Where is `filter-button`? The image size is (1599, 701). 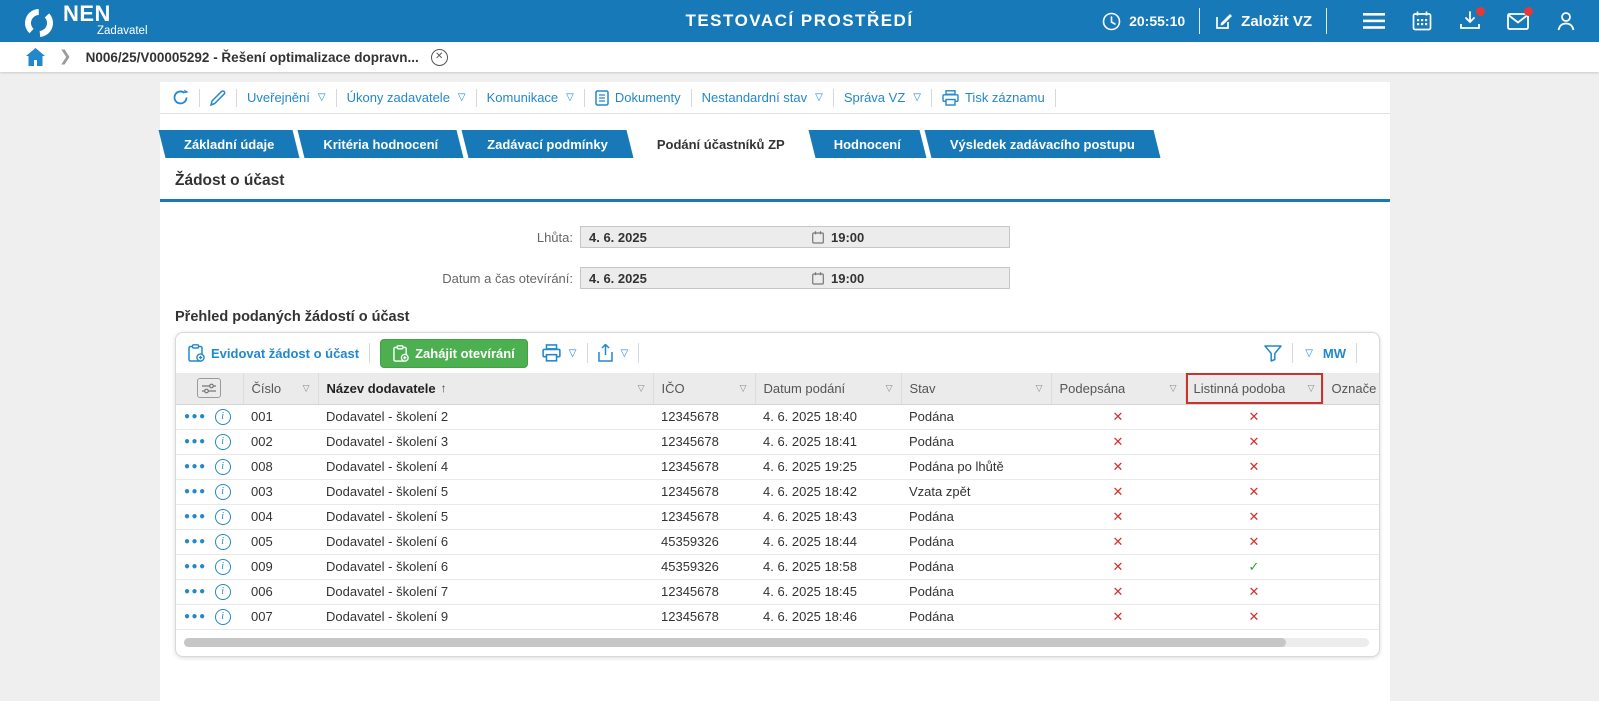
filter-button is located at coordinates (1273, 353).